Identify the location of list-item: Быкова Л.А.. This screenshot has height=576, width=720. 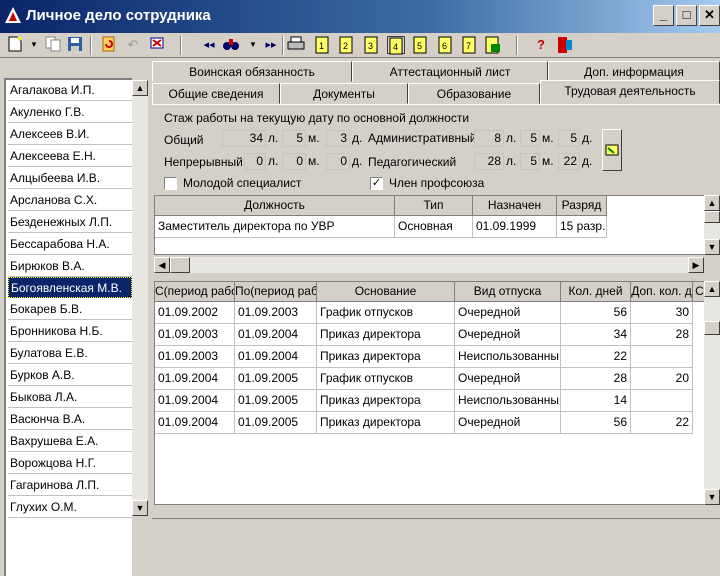
(70, 397).